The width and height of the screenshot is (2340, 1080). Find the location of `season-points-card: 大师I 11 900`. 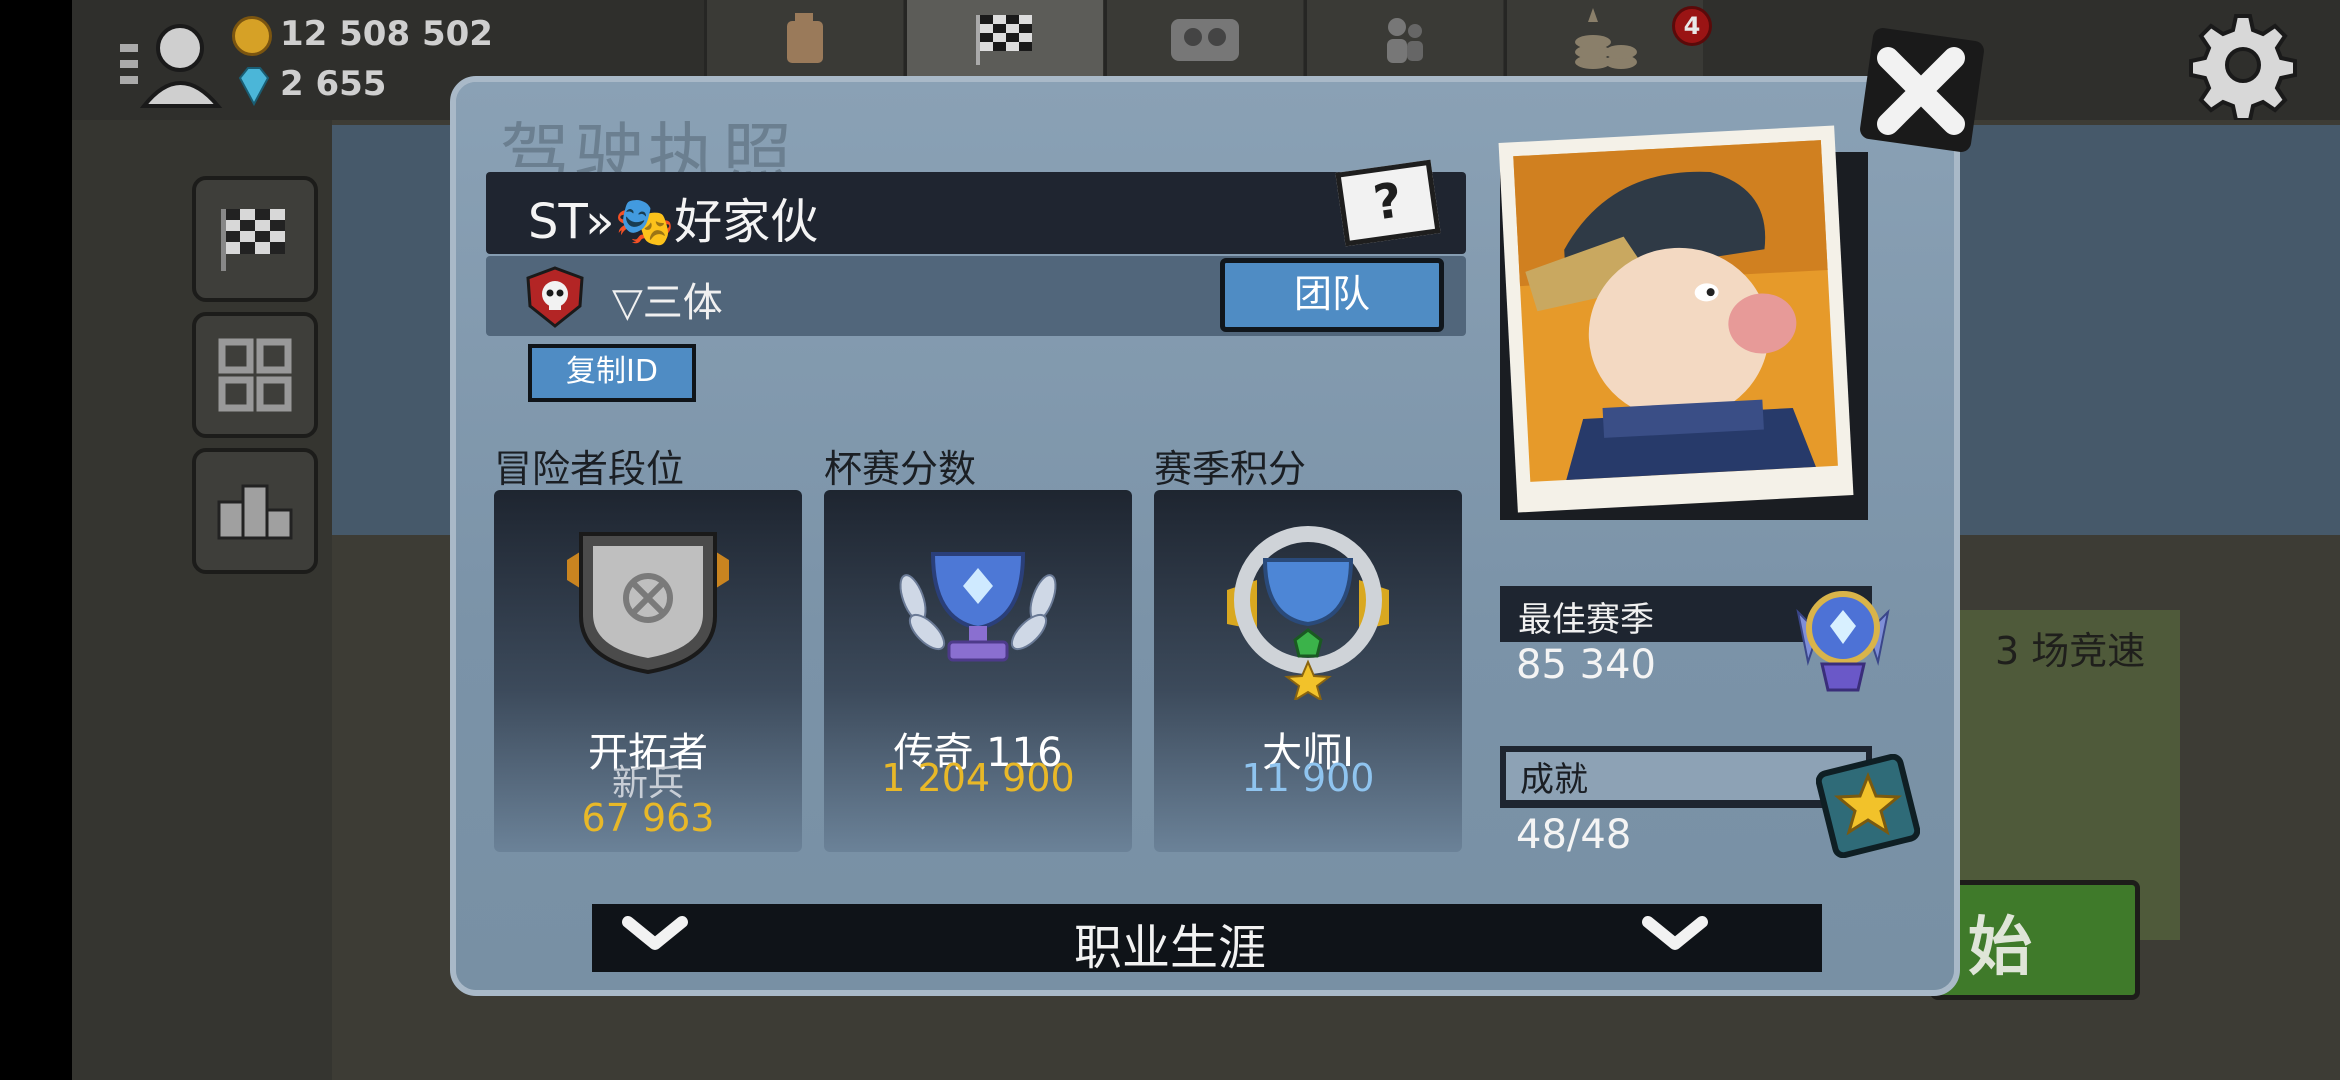

season-points-card: 大师I 11 900 is located at coordinates (1308, 671).